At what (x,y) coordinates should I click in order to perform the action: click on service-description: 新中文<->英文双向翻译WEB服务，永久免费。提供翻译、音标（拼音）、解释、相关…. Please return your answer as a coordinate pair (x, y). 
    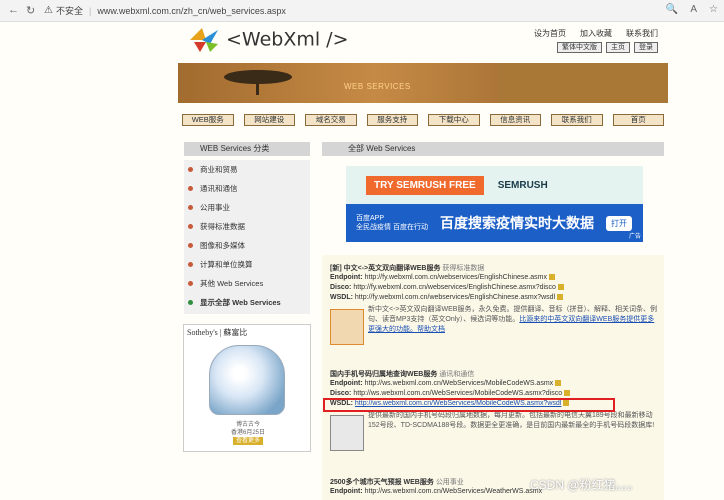
    Looking at the image, I should click on (513, 320).